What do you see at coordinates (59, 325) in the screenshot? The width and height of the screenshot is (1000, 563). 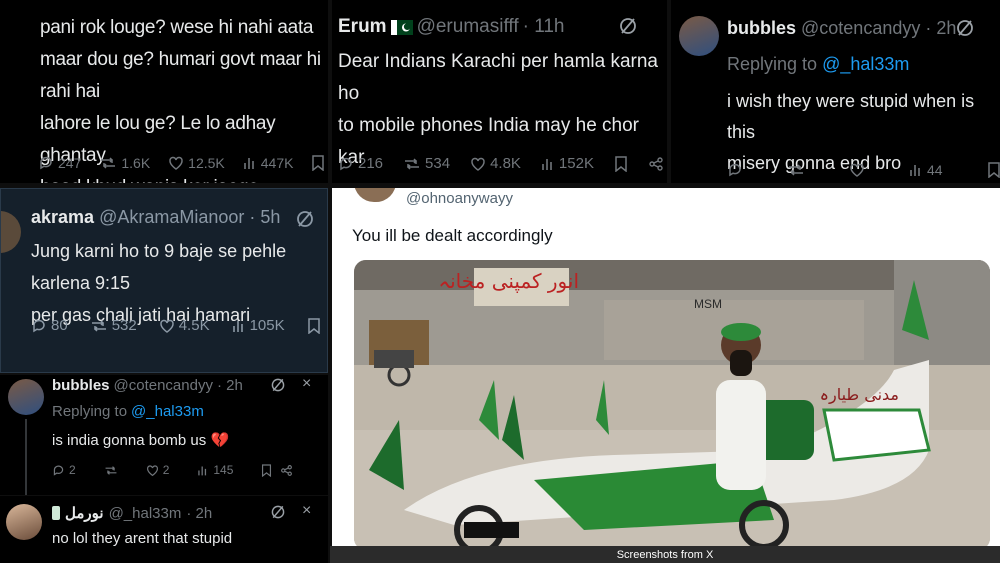 I see `reply-count: 80` at bounding box center [59, 325].